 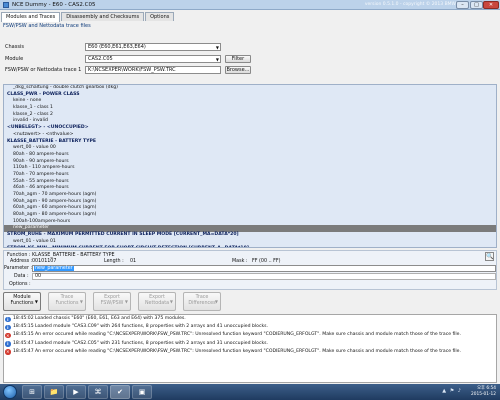 What do you see at coordinates (250, 128) in the screenshot?
I see `tree-item: <UNBELEGT> - <UNOCCUPIED>` at bounding box center [250, 128].